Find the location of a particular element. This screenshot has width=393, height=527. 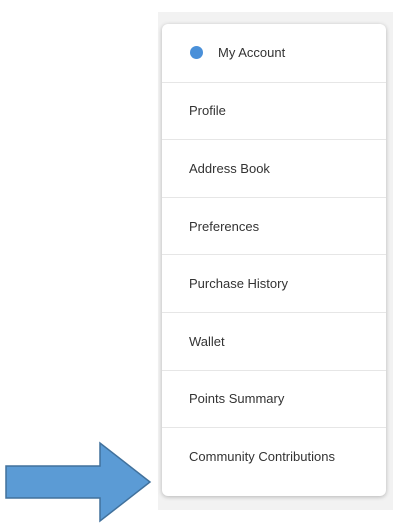

menu-item-address-book: Address Book is located at coordinates (274, 168).